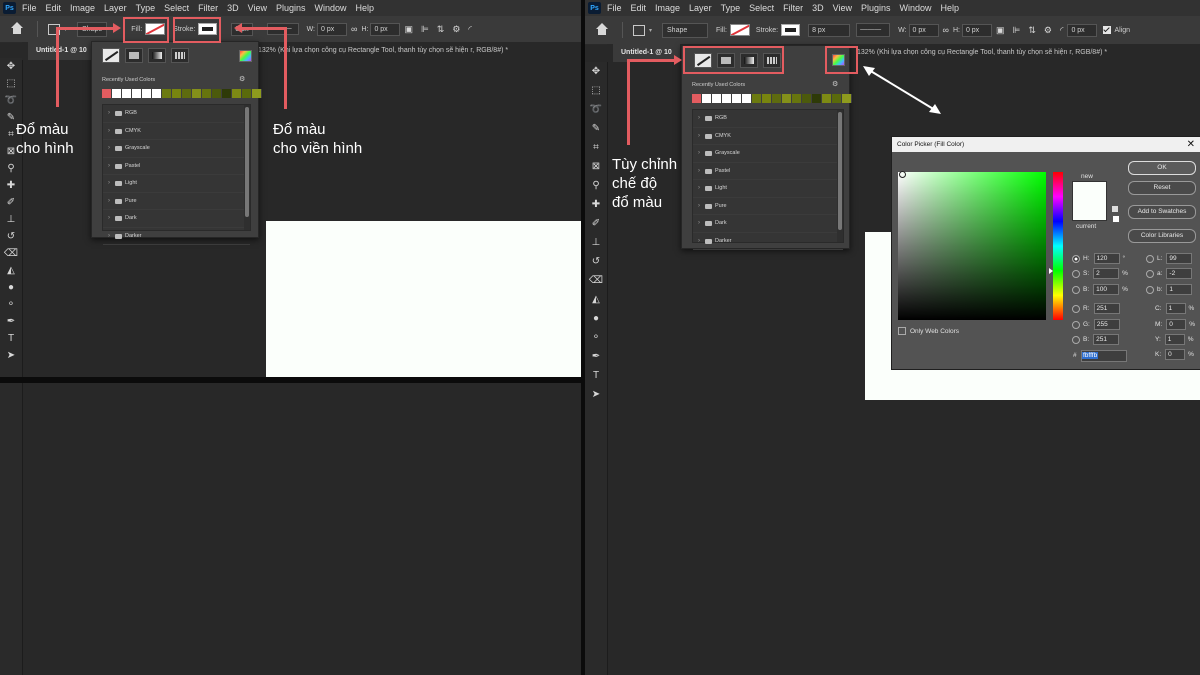 Image resolution: width=1200 pixels, height=675 pixels. Describe the element at coordinates (739, 30) in the screenshot. I see `fill-swatch` at that location.